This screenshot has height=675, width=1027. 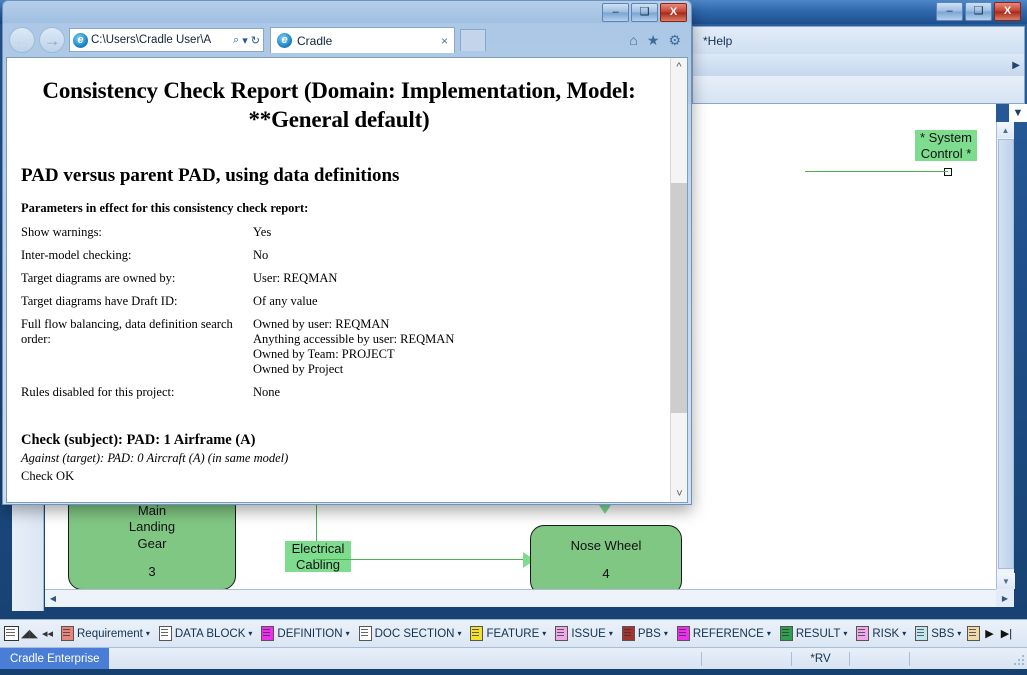 What do you see at coordinates (974, 633) in the screenshot?
I see `trailing-type-icon` at bounding box center [974, 633].